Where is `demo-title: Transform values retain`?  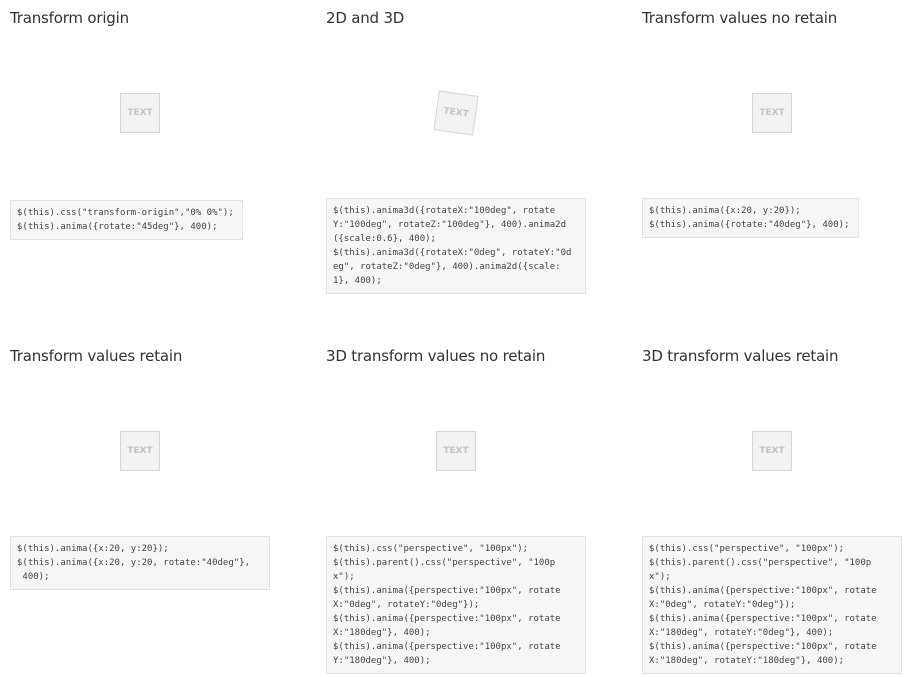 demo-title: Transform values retain is located at coordinates (96, 356).